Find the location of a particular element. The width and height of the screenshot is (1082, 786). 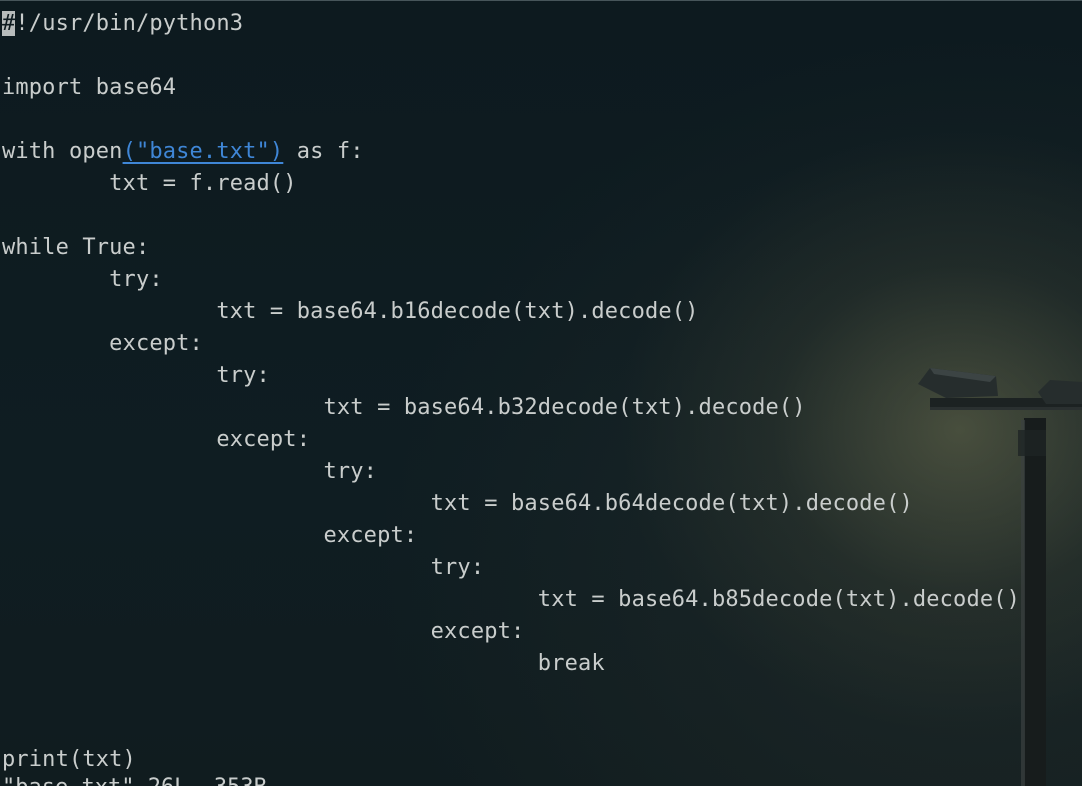

code-line-read: txt = f.read() is located at coordinates (149, 183).